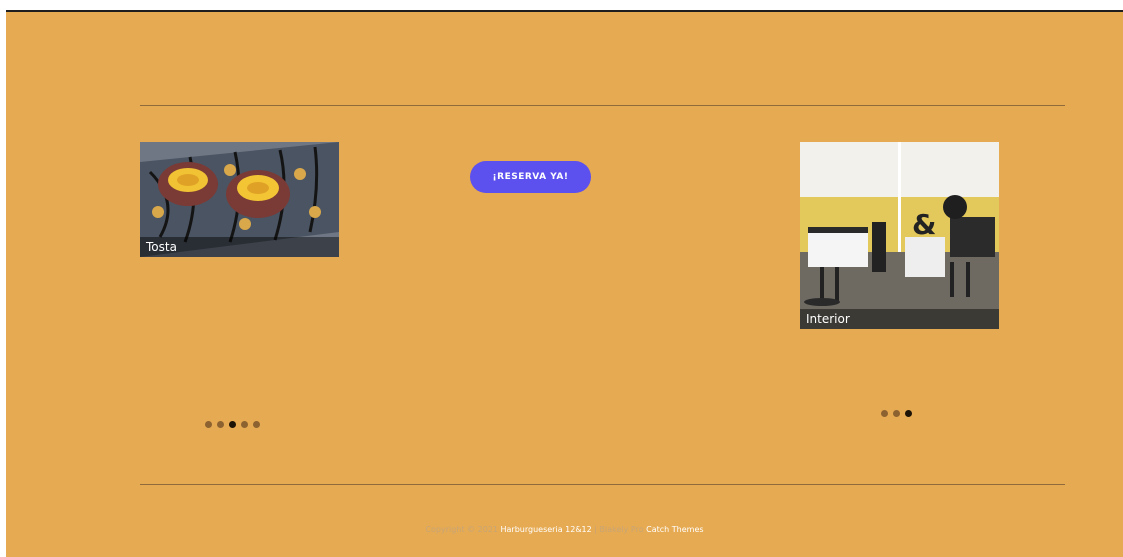 This screenshot has height=557, width=1123. Describe the element at coordinates (602, 105) in the screenshot. I see `divider-top` at that location.